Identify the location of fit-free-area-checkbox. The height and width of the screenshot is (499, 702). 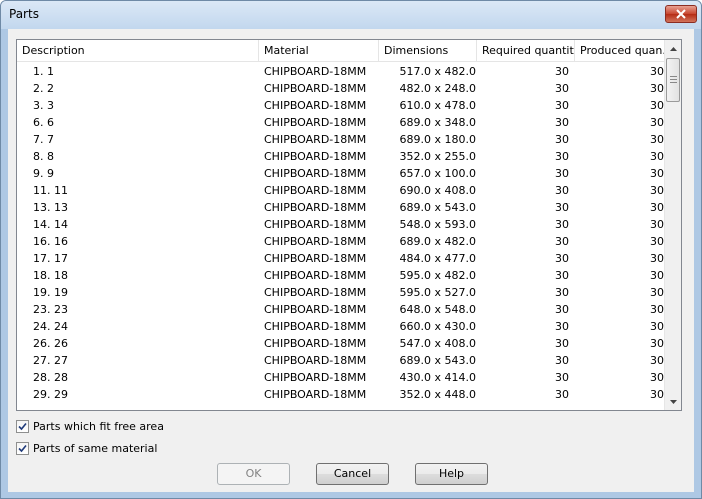
(22, 426).